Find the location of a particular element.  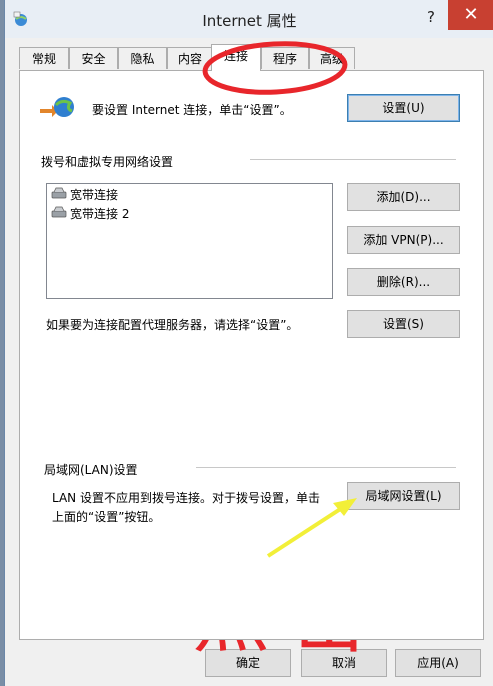

title-bar: Internet 属性 ? ✕ is located at coordinates (249, 19).